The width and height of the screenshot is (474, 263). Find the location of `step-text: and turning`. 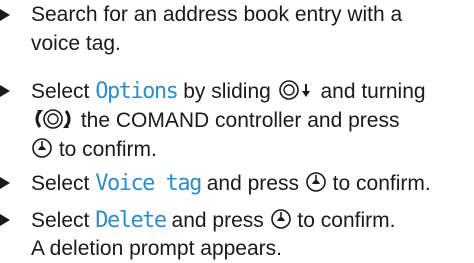

step-text: and turning is located at coordinates (370, 91).